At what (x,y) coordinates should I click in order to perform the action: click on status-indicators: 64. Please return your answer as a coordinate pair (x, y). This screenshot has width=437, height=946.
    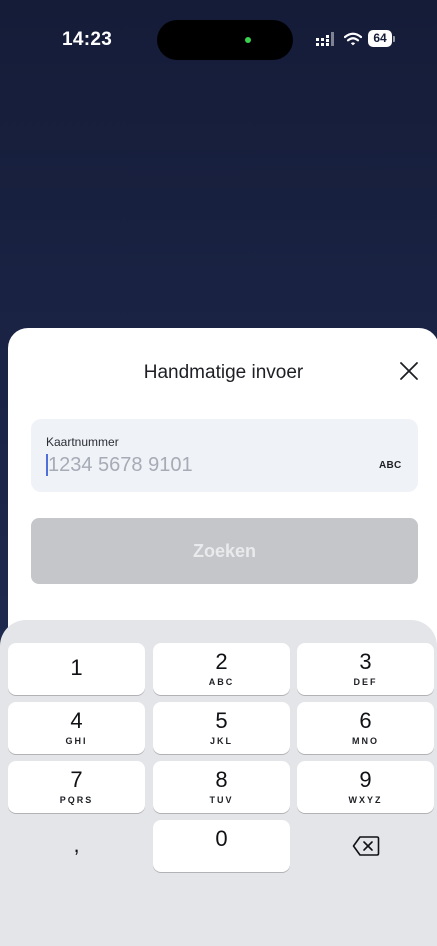
    Looking at the image, I should click on (355, 38).